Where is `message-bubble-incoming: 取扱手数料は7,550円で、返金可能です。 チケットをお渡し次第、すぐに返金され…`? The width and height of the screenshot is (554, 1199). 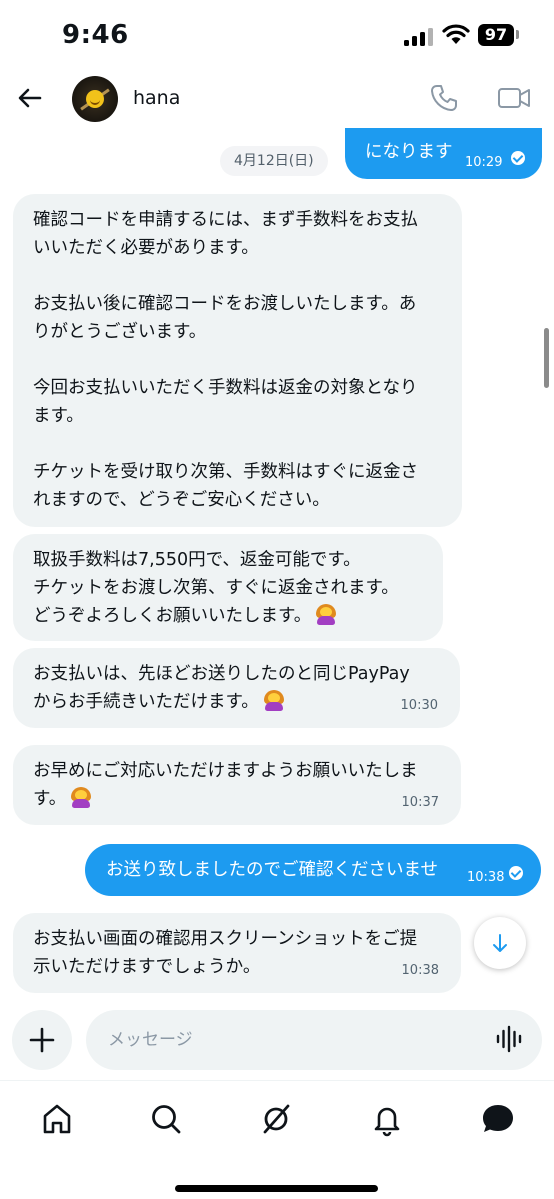
message-bubble-incoming: 取扱手数料は7,550円で、返金可能です。 チケットをお渡し次第、すぐに返金され… is located at coordinates (228, 587).